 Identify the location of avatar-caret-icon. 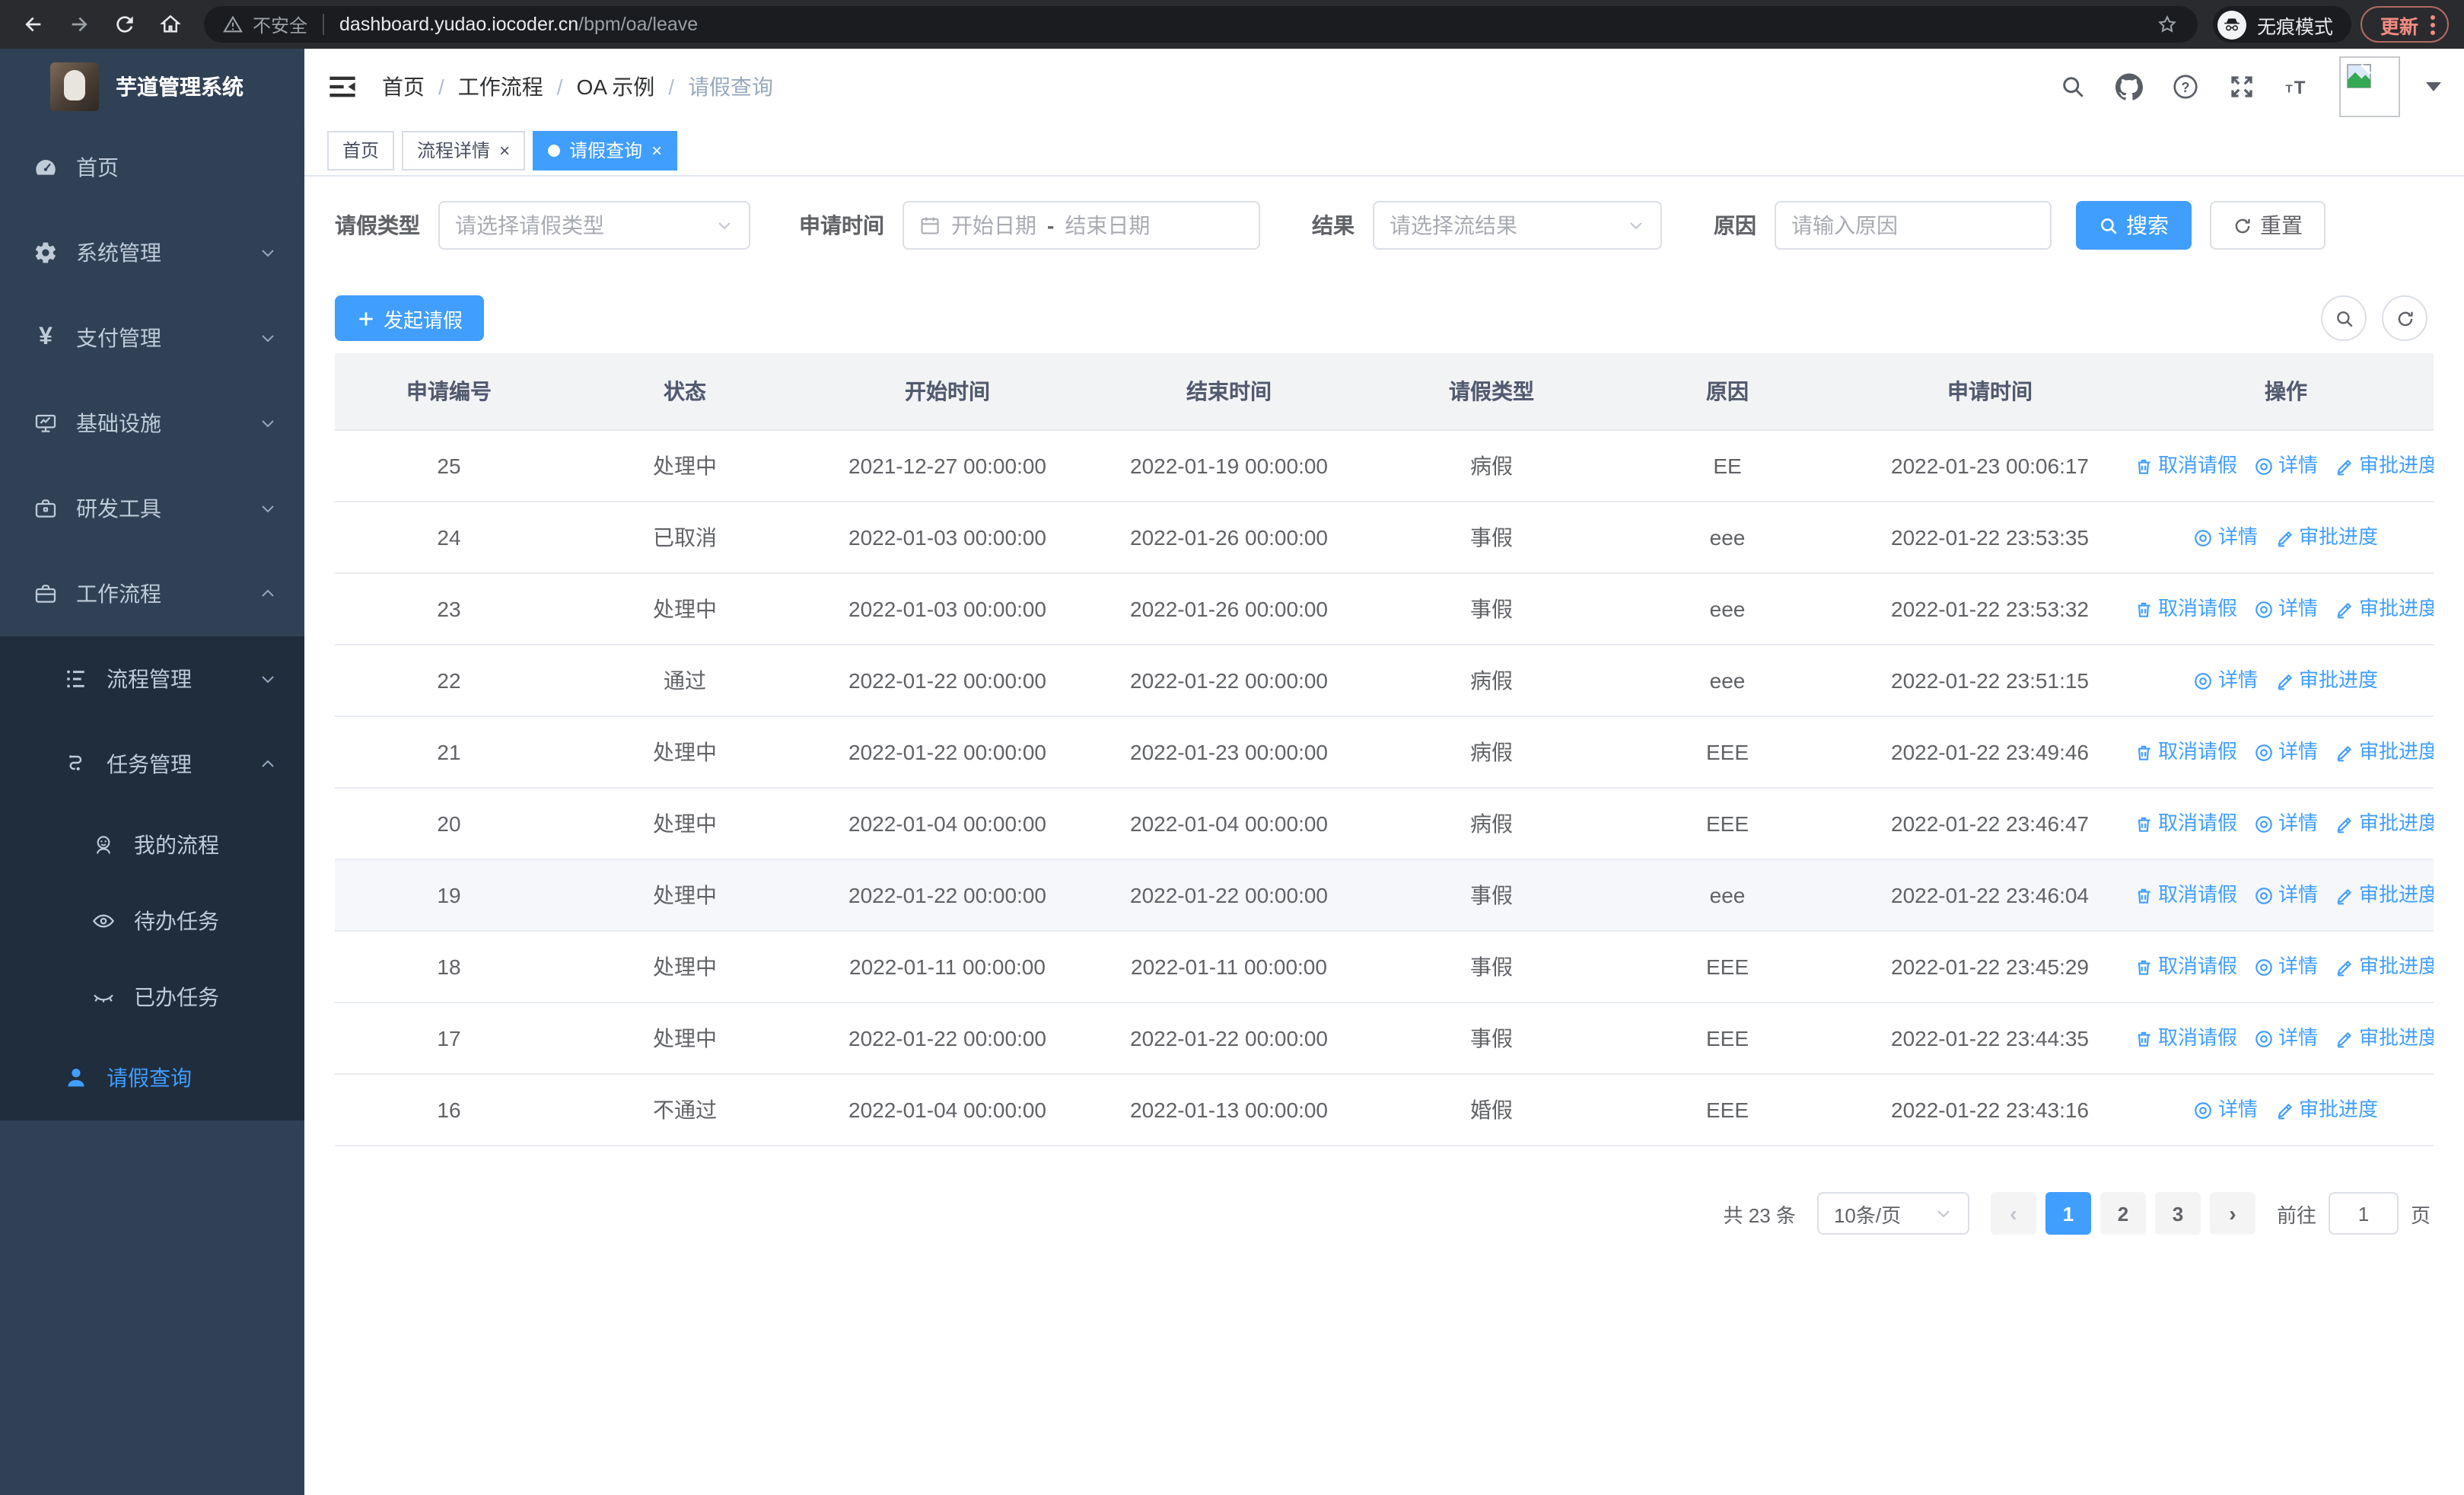
(2433, 87).